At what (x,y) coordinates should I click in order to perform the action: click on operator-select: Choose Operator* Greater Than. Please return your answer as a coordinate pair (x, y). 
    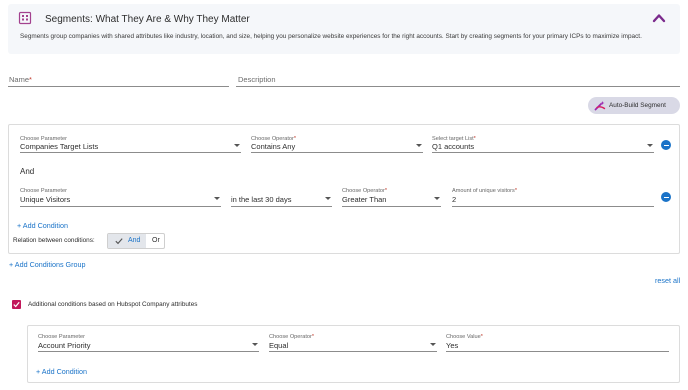
    Looking at the image, I should click on (391, 197).